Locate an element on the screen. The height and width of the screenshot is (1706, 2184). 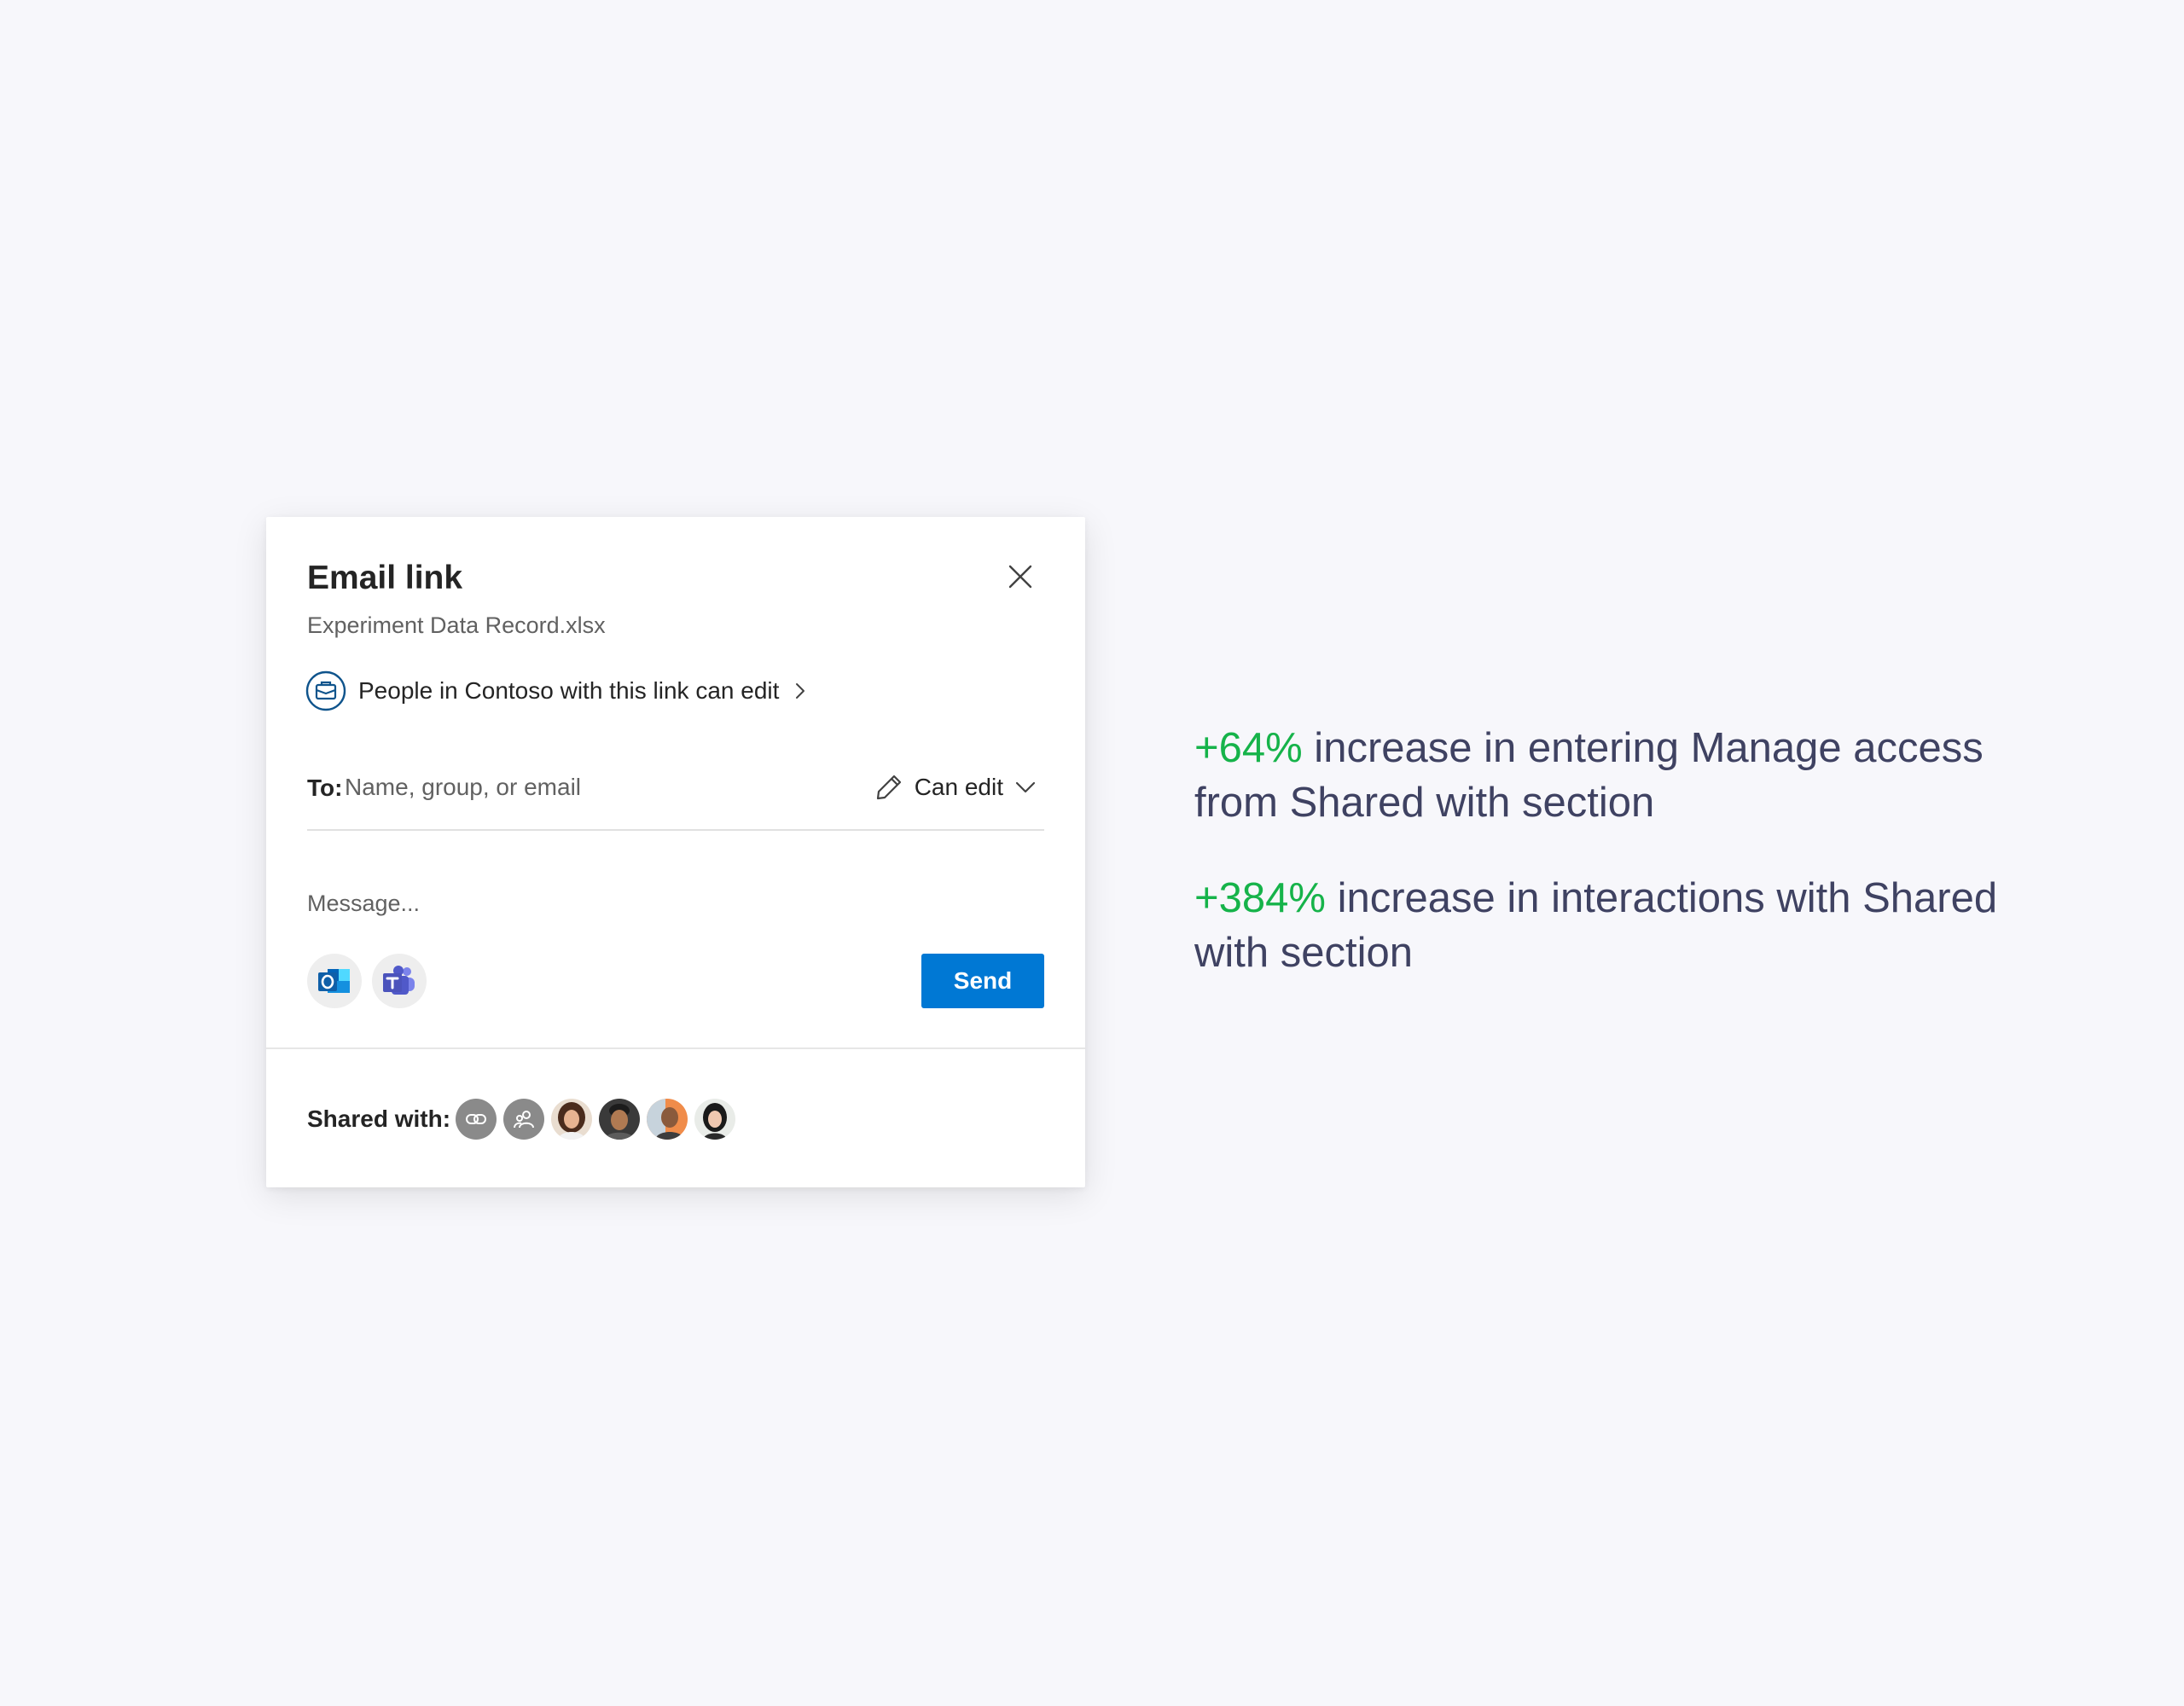
dialog-title: Email link is located at coordinates (385, 578).